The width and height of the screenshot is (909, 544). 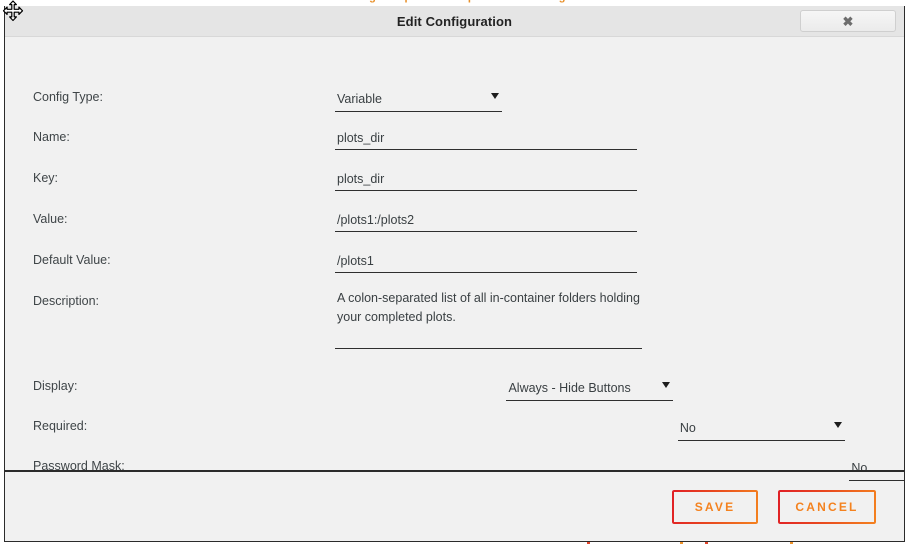 What do you see at coordinates (60, 426) in the screenshot?
I see `label-required: Required:` at bounding box center [60, 426].